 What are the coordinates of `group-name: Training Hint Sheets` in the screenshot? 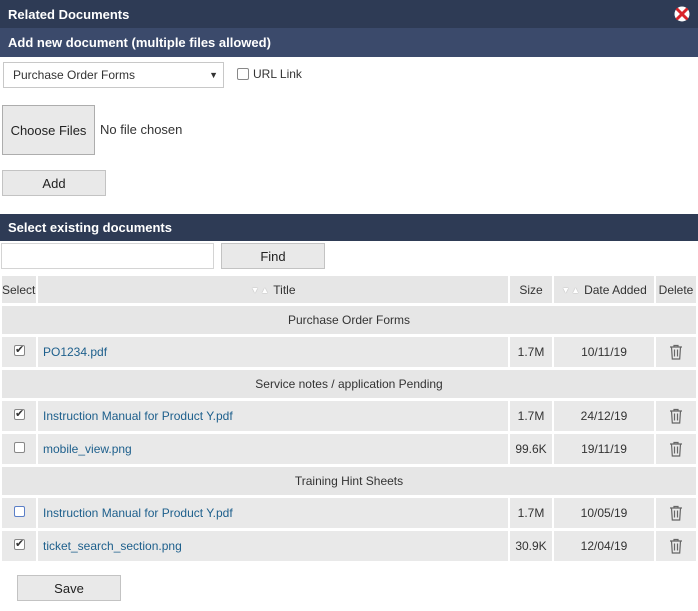 It's located at (349, 481).